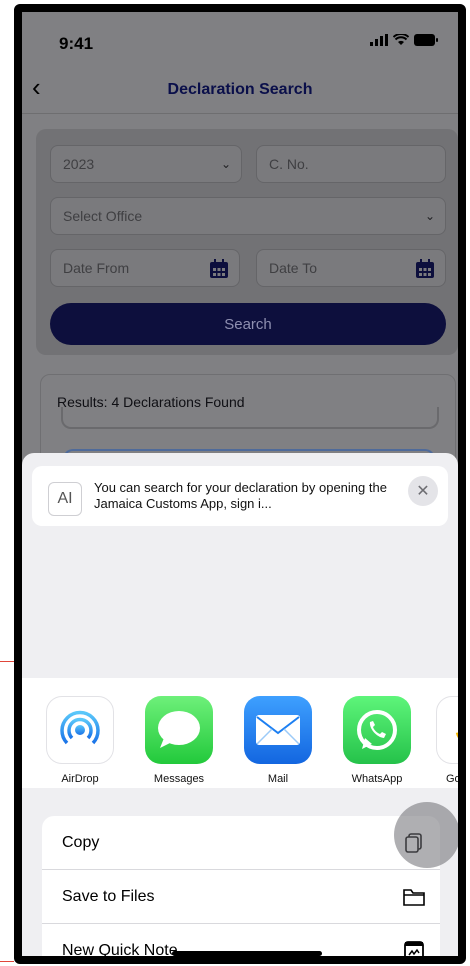 This screenshot has height=966, width=470. Describe the element at coordinates (293, 268) in the screenshot. I see `date-to-placeholder: Date To` at that location.